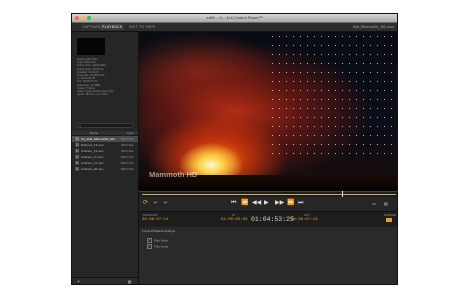  What do you see at coordinates (80, 126) in the screenshot?
I see `search-icon: Q` at bounding box center [80, 126].